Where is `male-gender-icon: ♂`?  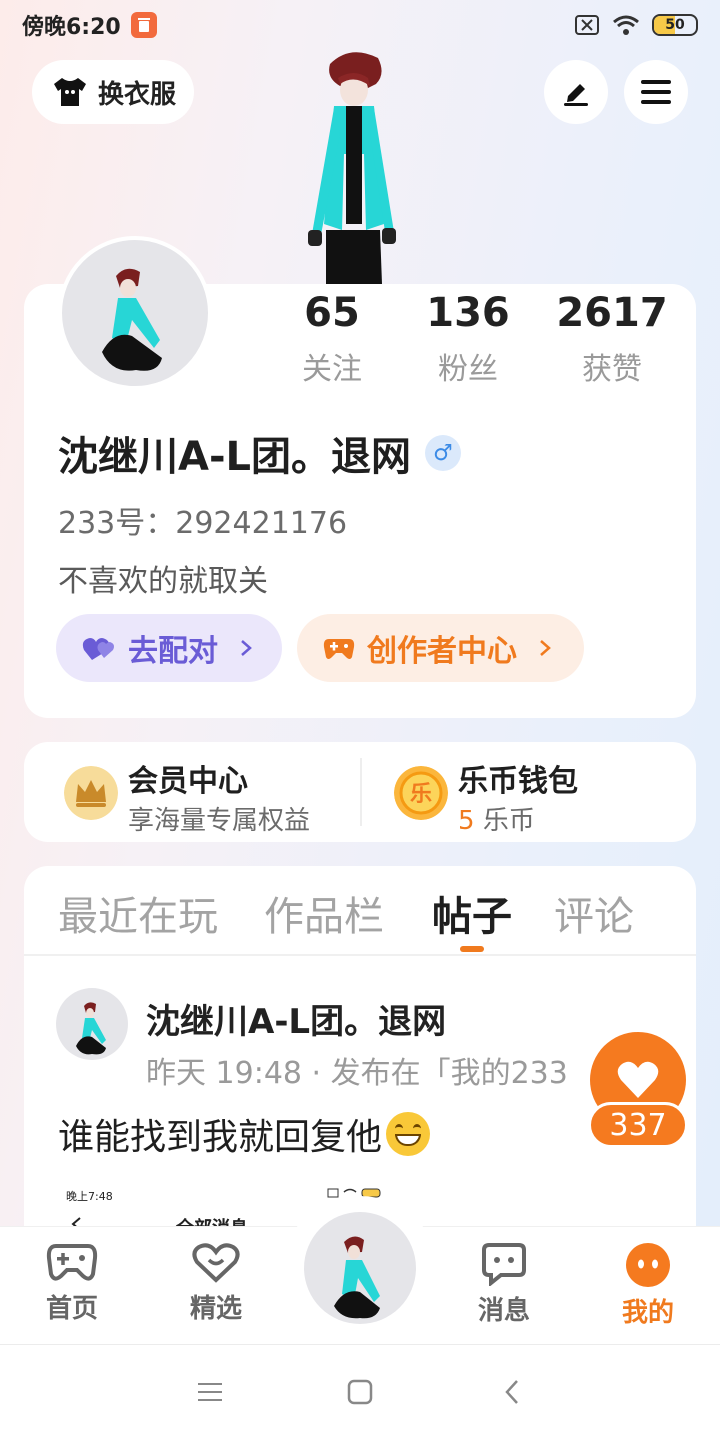 male-gender-icon: ♂ is located at coordinates (443, 453).